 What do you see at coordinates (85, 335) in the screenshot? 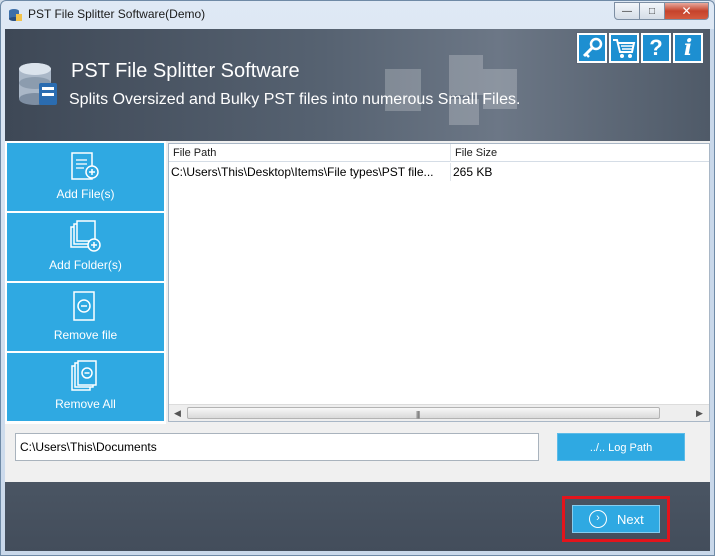
I see `remove-file-label: Remove file` at bounding box center [85, 335].